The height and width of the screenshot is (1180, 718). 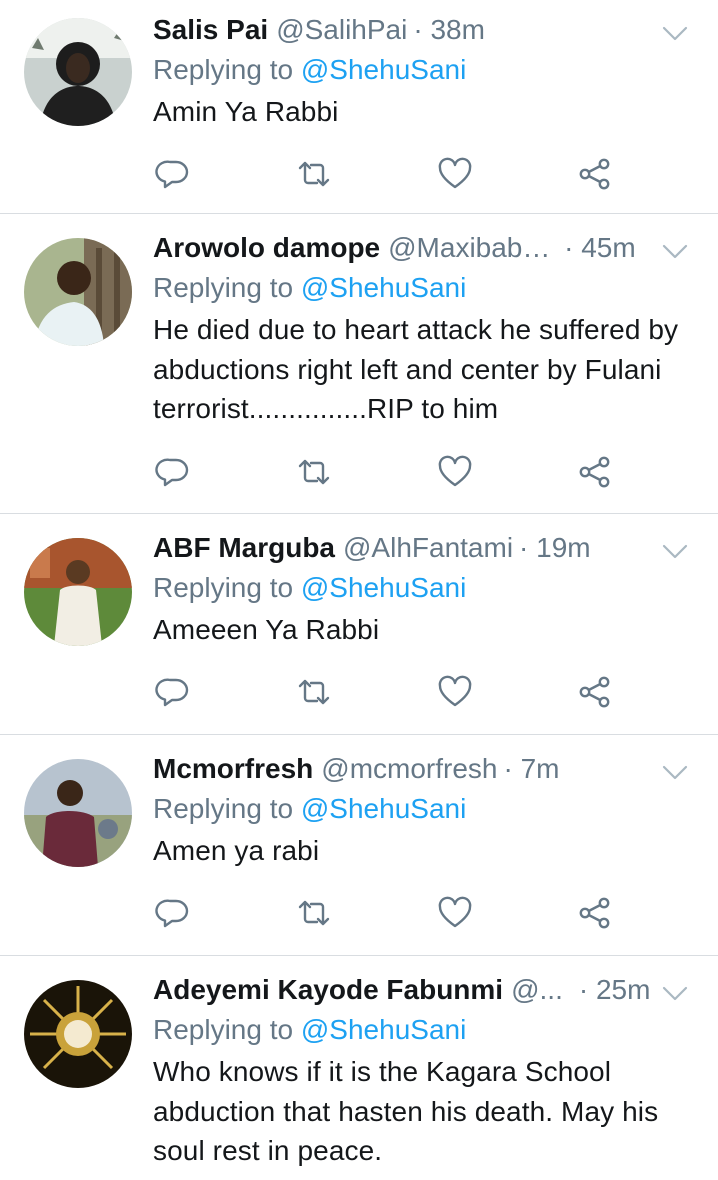 What do you see at coordinates (246, 111) in the screenshot?
I see `tweet-text: Amin Ya Rabbi` at bounding box center [246, 111].